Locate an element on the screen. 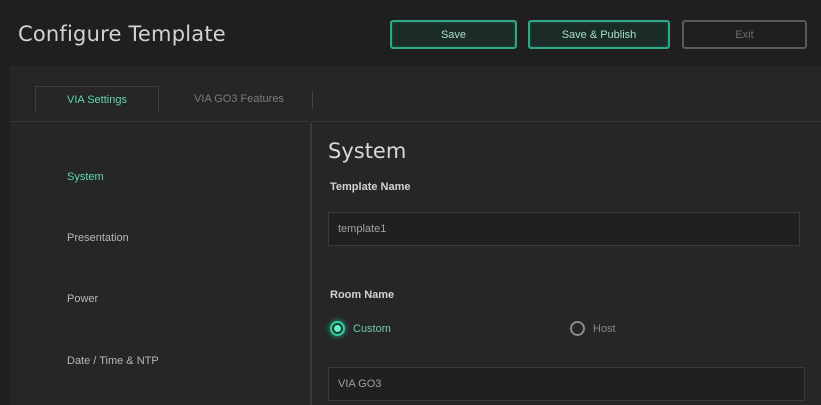  radio-host-circle is located at coordinates (577, 328).